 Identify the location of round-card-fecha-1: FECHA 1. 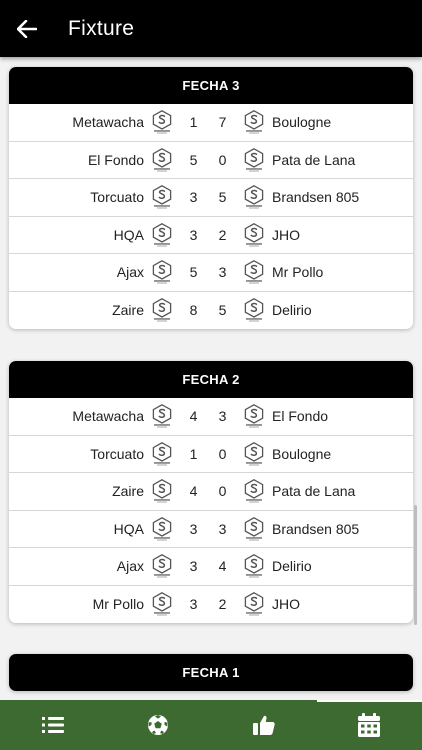
(211, 672).